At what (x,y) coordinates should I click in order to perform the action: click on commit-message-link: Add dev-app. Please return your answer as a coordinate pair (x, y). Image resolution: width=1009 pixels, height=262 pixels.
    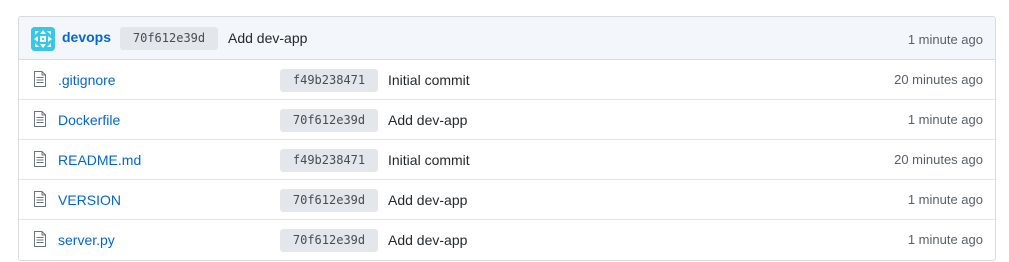
    Looking at the image, I should click on (267, 38).